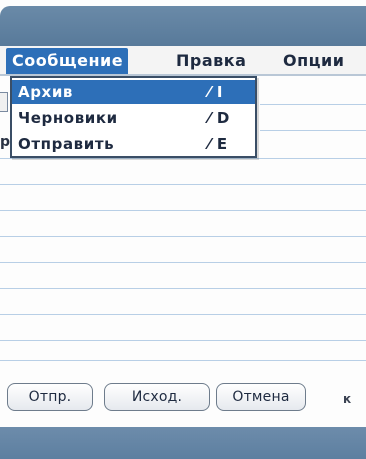 This screenshot has width=366, height=459. I want to click on menu-item-label: Архив, so click(46, 92).